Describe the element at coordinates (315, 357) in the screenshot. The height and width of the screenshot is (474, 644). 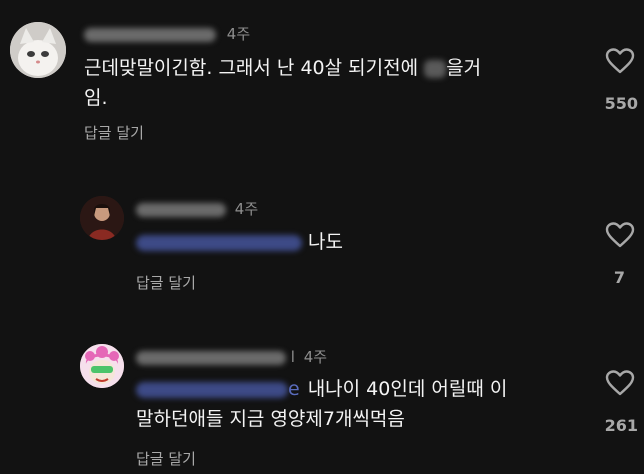
I see `comment-time: 4주` at that location.